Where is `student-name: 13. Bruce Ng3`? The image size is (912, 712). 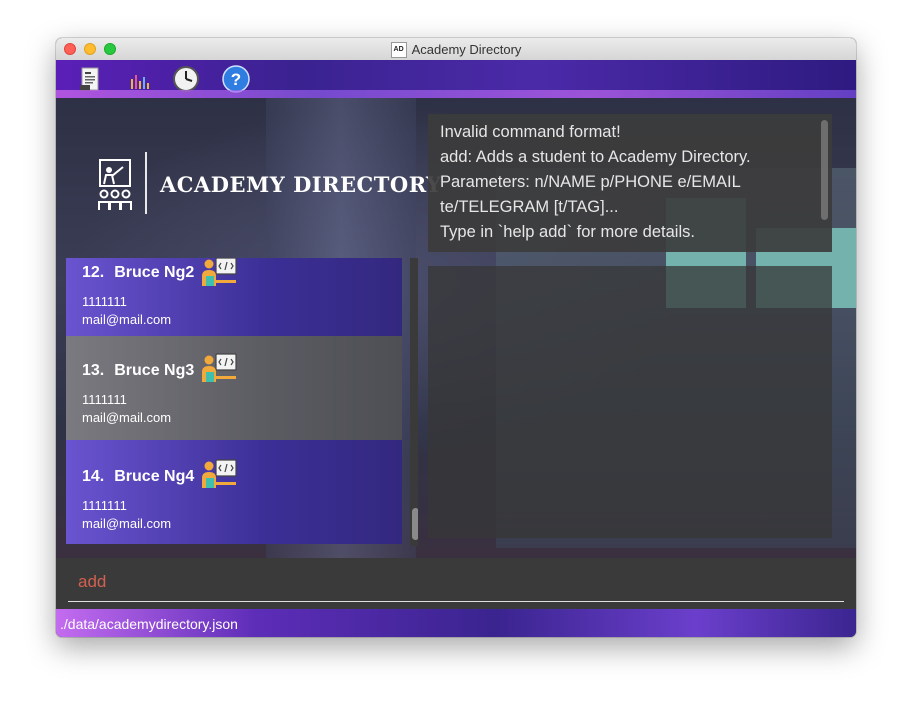
student-name: 13. Bruce Ng3 is located at coordinates (138, 371).